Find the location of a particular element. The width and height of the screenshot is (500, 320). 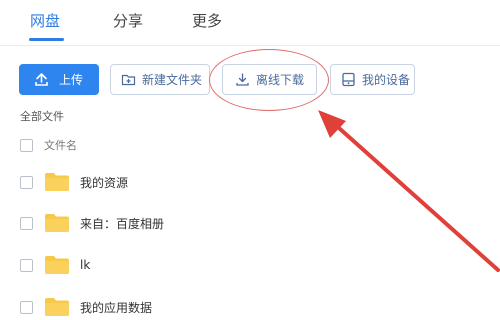

list-header: 文件名 is located at coordinates (250, 145).